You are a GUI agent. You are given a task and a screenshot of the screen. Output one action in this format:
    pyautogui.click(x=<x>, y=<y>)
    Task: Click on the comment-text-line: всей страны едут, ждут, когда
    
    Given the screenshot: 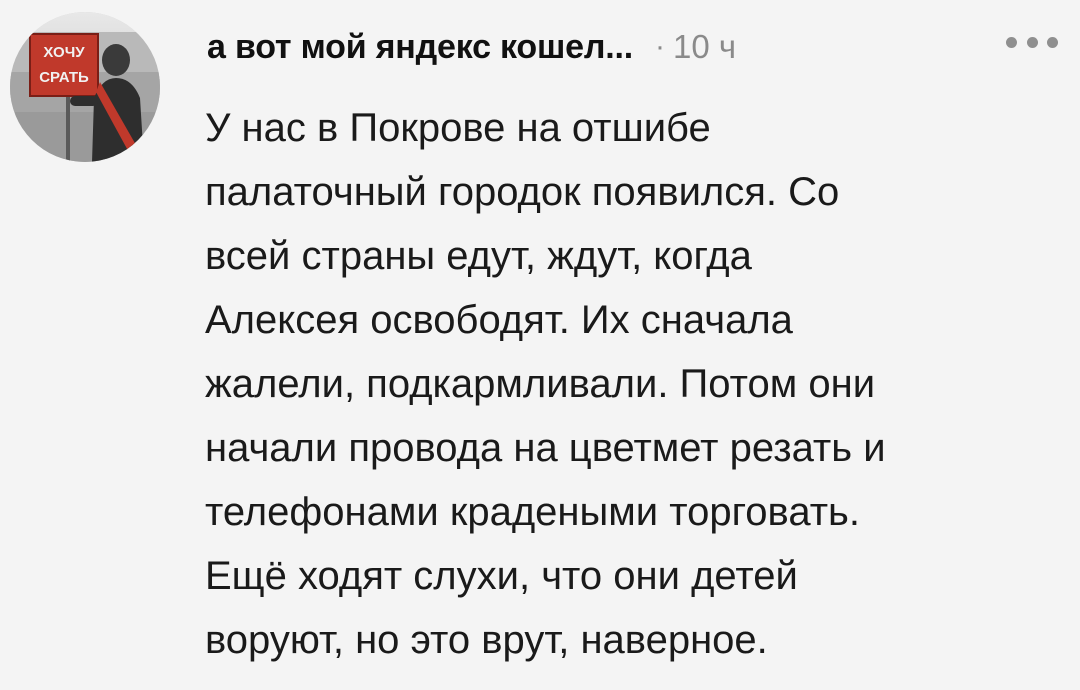 What is the action you would take?
    pyautogui.click(x=478, y=256)
    